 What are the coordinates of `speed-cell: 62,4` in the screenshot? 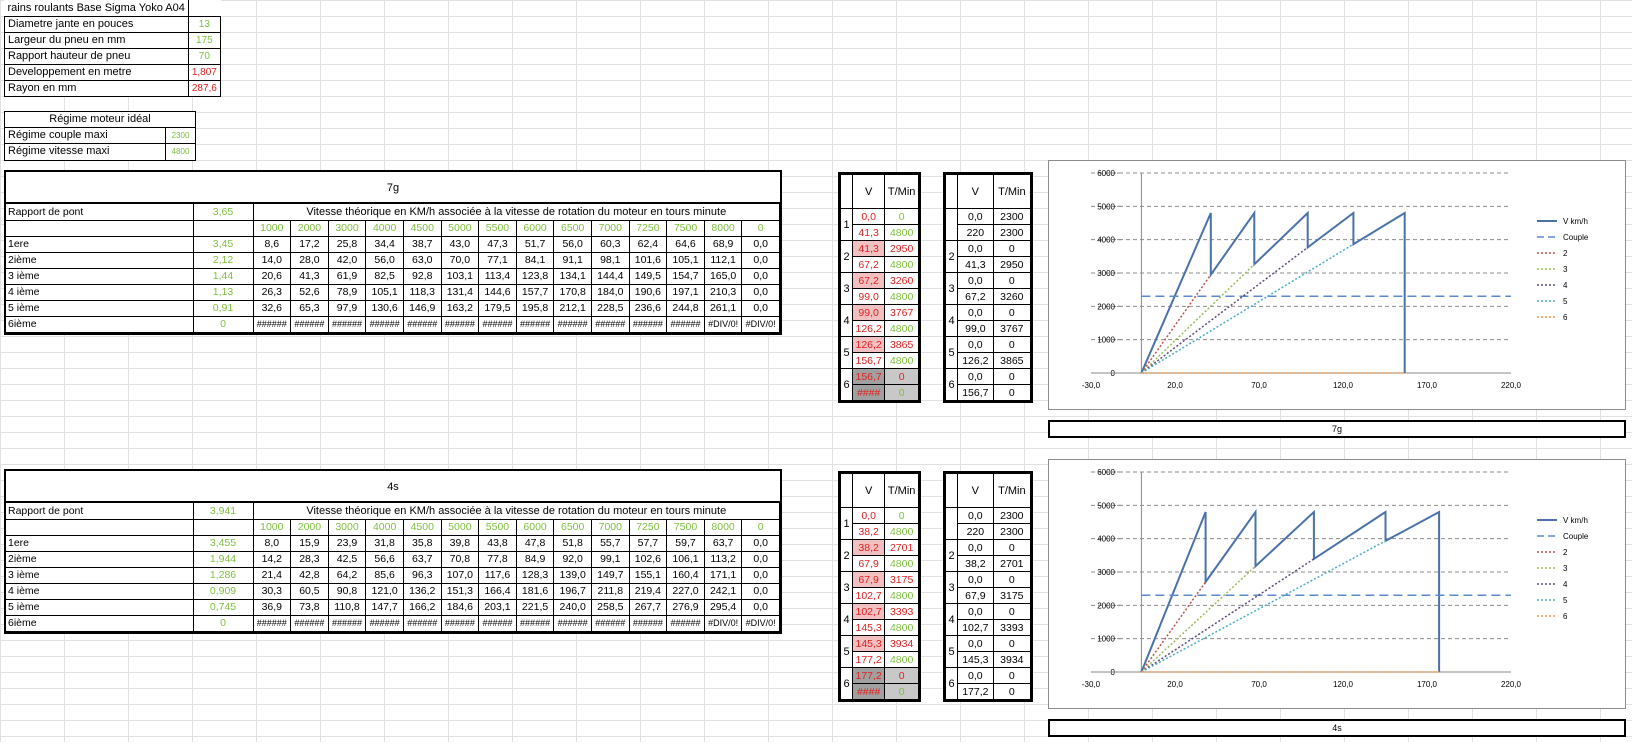 It's located at (648, 244).